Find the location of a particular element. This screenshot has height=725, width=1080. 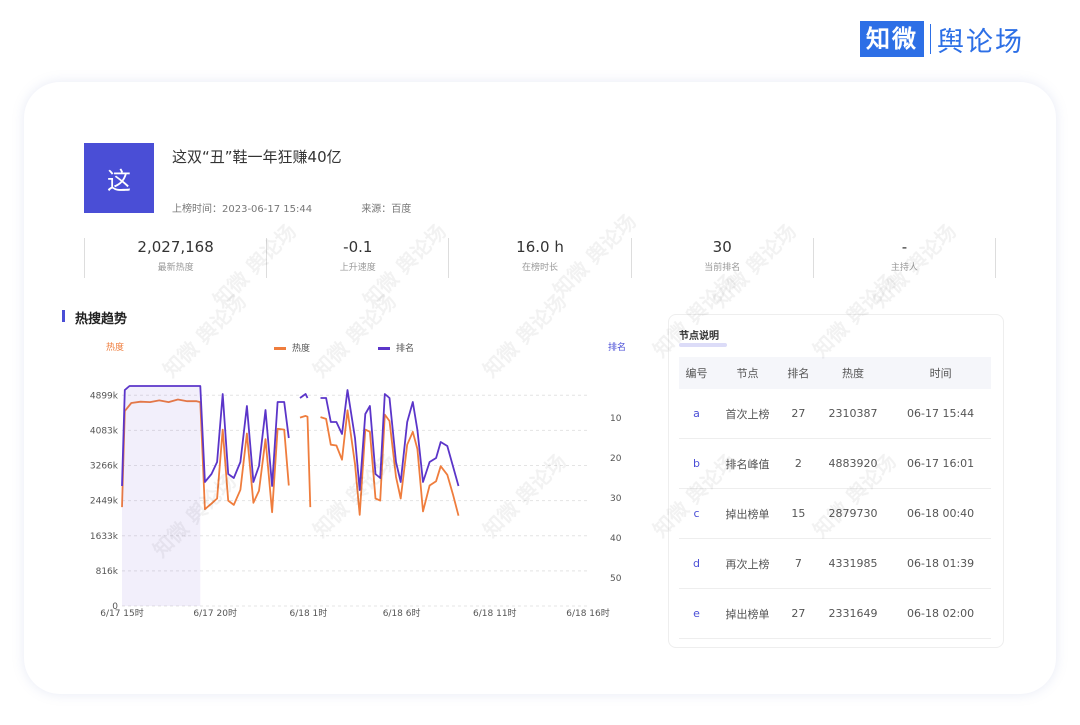

table-title-underline is located at coordinates (703, 345).